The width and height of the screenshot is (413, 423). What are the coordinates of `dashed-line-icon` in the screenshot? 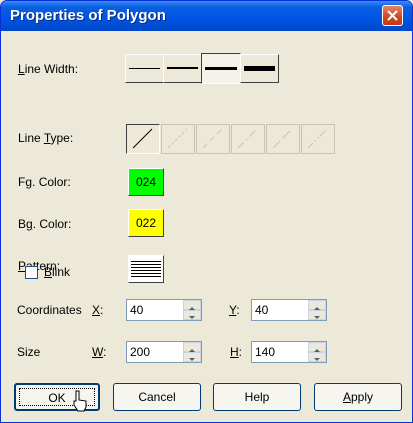 It's located at (177, 138).